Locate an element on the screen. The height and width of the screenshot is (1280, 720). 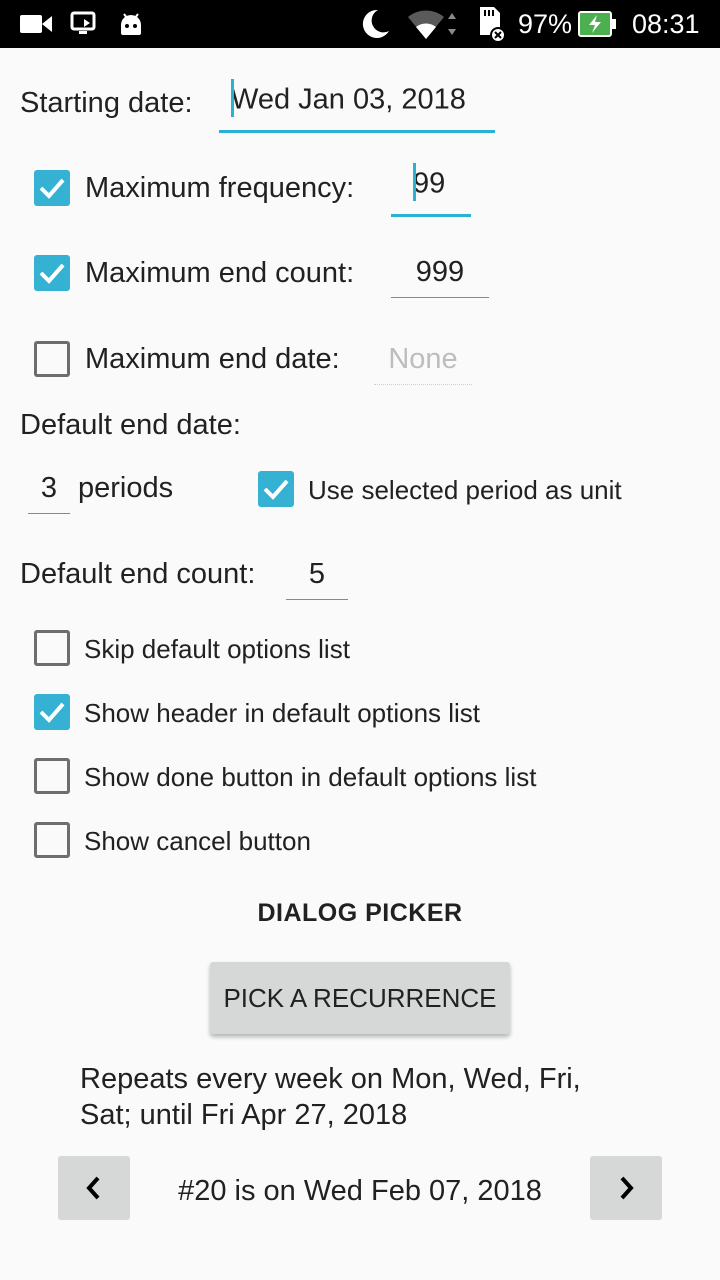
periods-label: periods is located at coordinates (126, 488).